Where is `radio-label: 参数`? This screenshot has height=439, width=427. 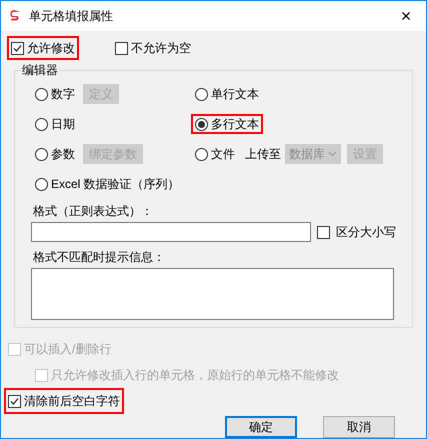 radio-label: 参数 is located at coordinates (63, 154).